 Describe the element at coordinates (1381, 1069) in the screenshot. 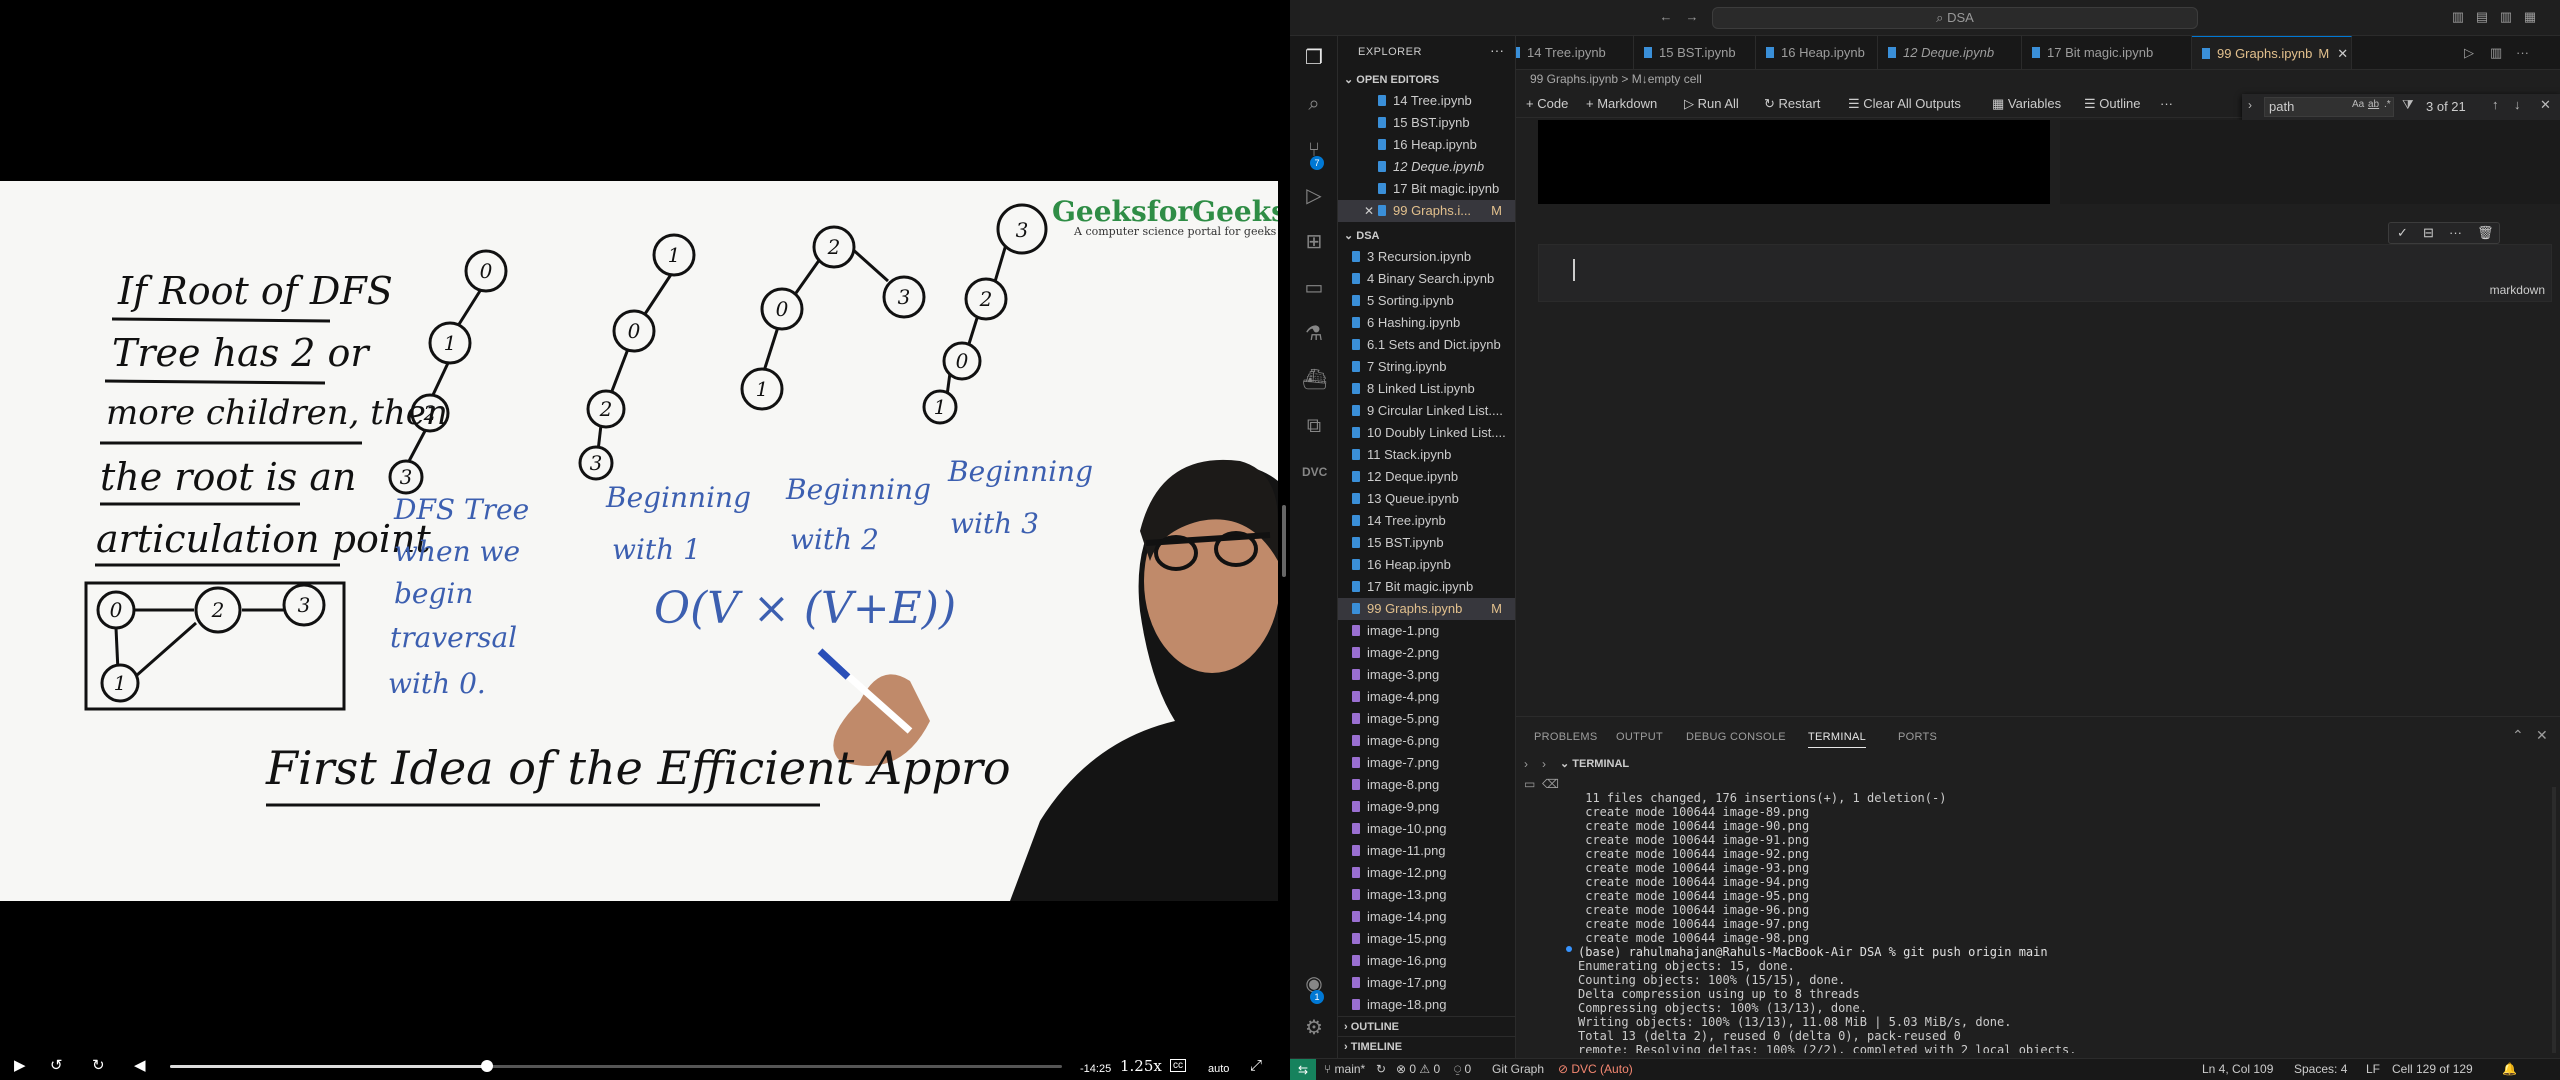

I see `sync-icon: ↻` at that location.